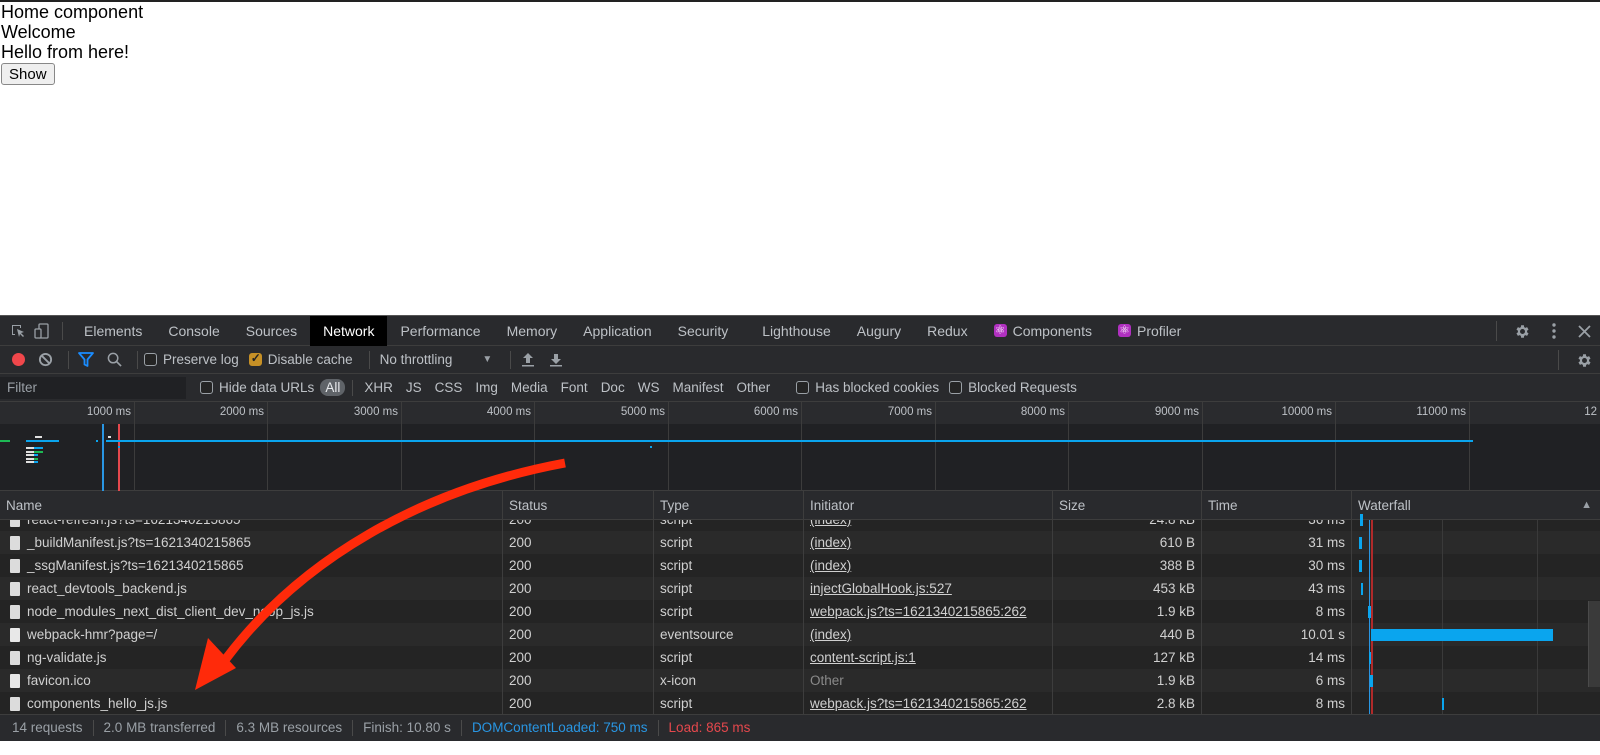 The image size is (1600, 755). What do you see at coordinates (436, 359) in the screenshot?
I see `throttling-select: No throttling ▼` at bounding box center [436, 359].